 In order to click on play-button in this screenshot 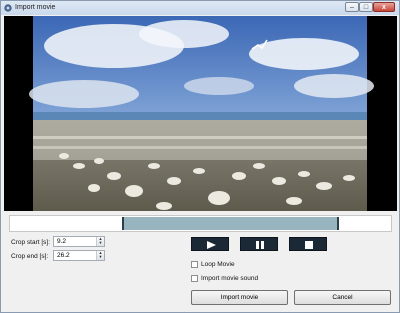, I will do `click(210, 244)`.